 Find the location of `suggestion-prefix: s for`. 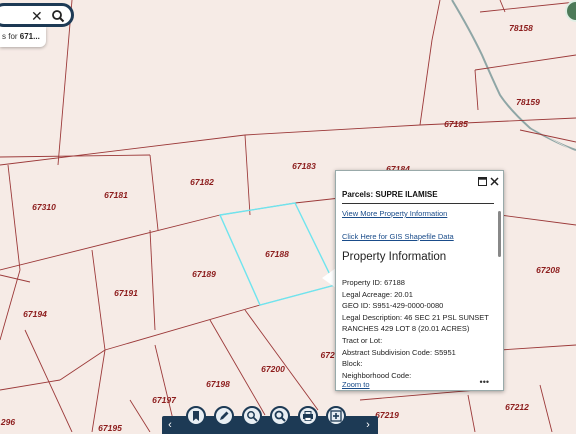

suggestion-prefix: s for is located at coordinates (11, 36).